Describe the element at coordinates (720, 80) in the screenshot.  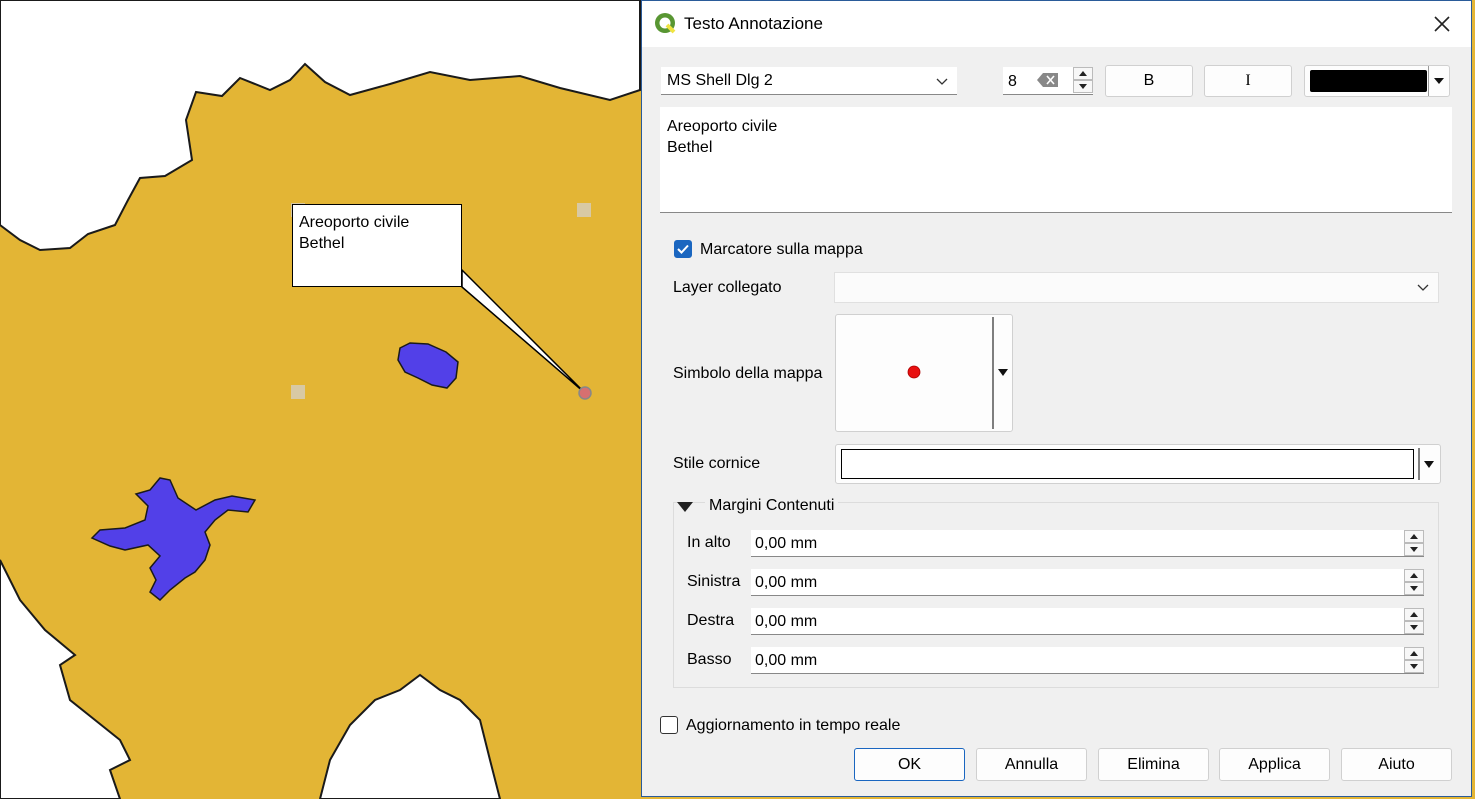
I see `font-family-value: MS Shell Dlg 2` at that location.